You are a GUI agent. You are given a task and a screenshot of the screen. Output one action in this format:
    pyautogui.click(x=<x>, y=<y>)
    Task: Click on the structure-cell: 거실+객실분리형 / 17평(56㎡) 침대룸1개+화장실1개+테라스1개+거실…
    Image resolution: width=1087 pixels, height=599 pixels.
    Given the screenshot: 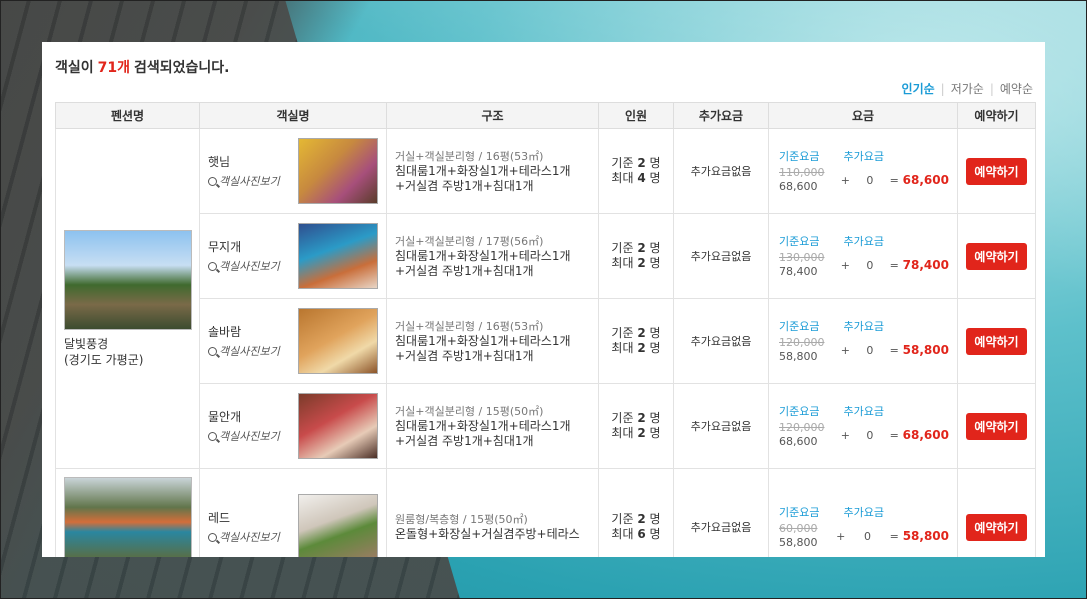 What is the action you would take?
    pyautogui.click(x=492, y=256)
    